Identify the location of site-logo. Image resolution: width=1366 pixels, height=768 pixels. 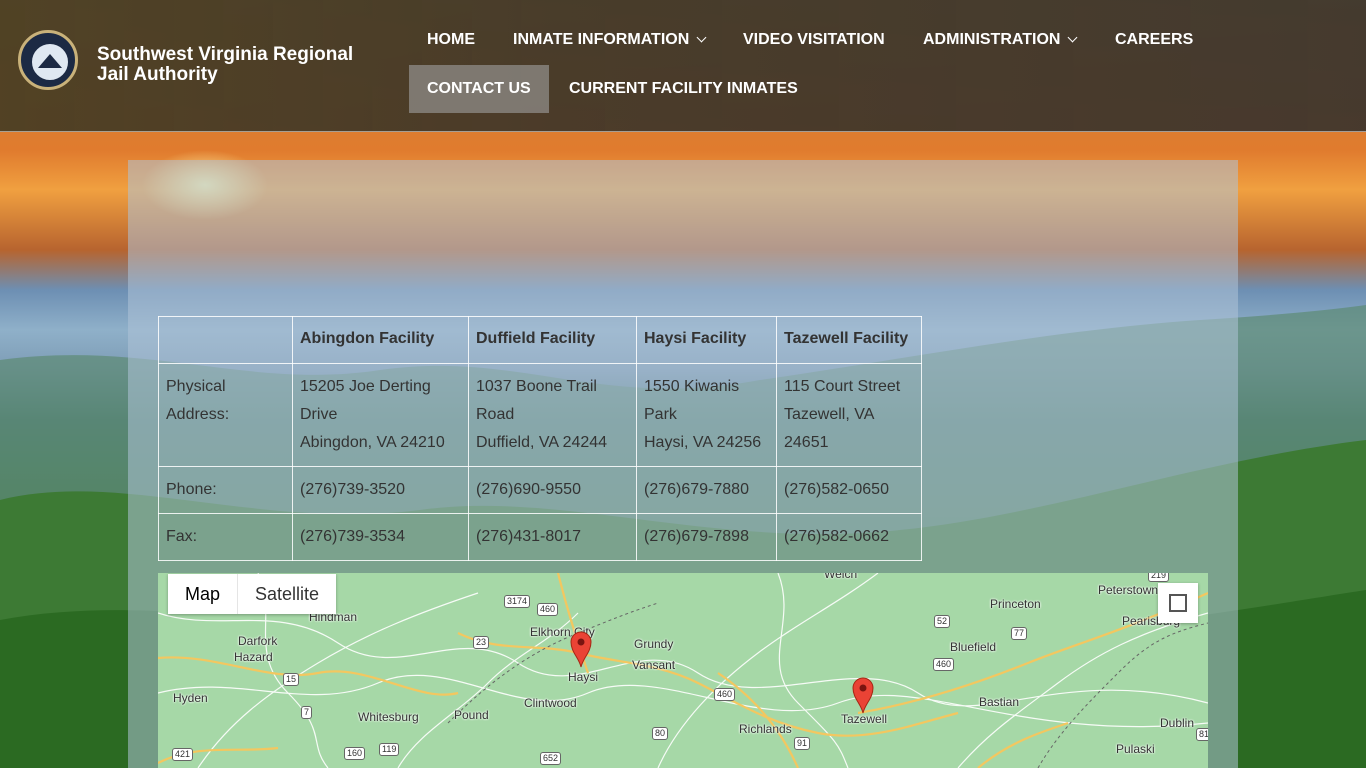
(48, 60).